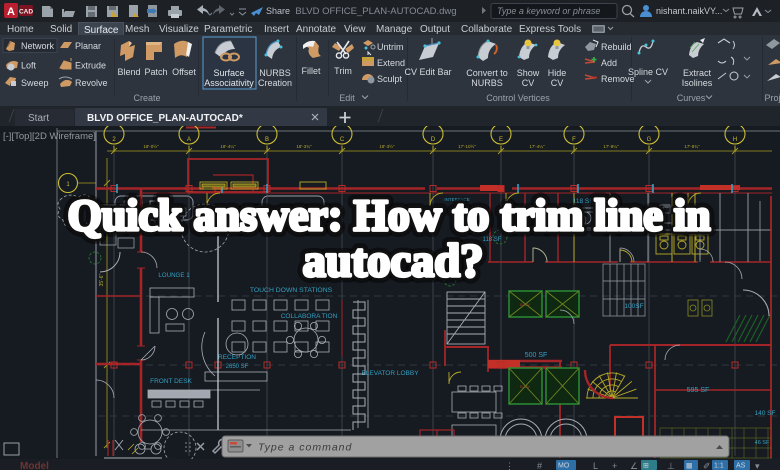 The width and height of the screenshot is (780, 470). Describe the element at coordinates (146, 98) in the screenshot. I see `svg-text: Create` at that location.